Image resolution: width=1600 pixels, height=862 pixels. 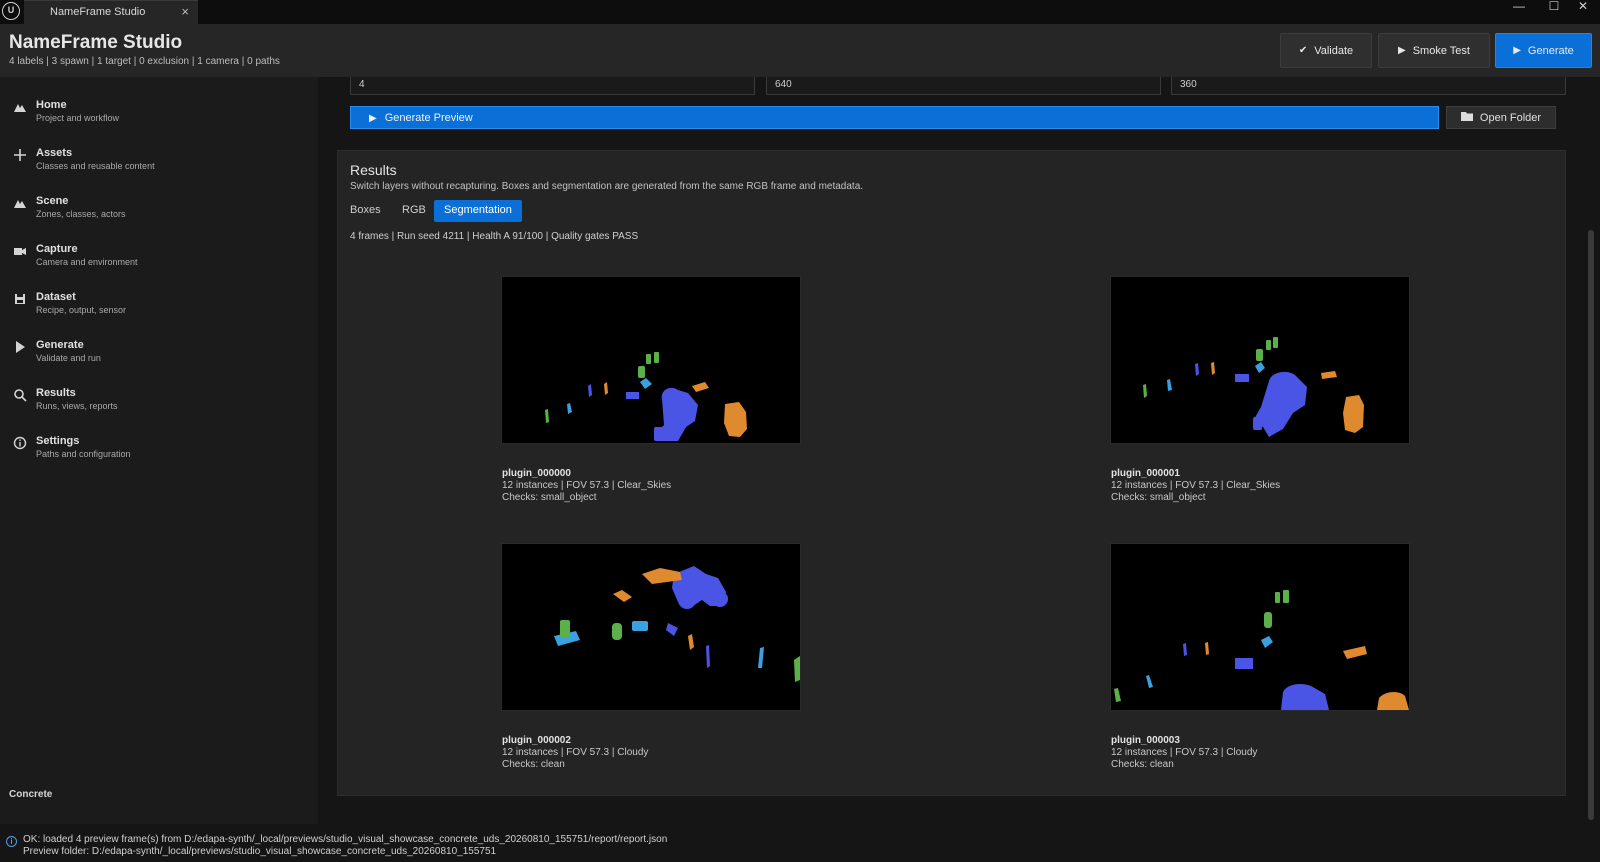 What do you see at coordinates (1145, 740) in the screenshot?
I see `frame-name: plugin_000003` at bounding box center [1145, 740].